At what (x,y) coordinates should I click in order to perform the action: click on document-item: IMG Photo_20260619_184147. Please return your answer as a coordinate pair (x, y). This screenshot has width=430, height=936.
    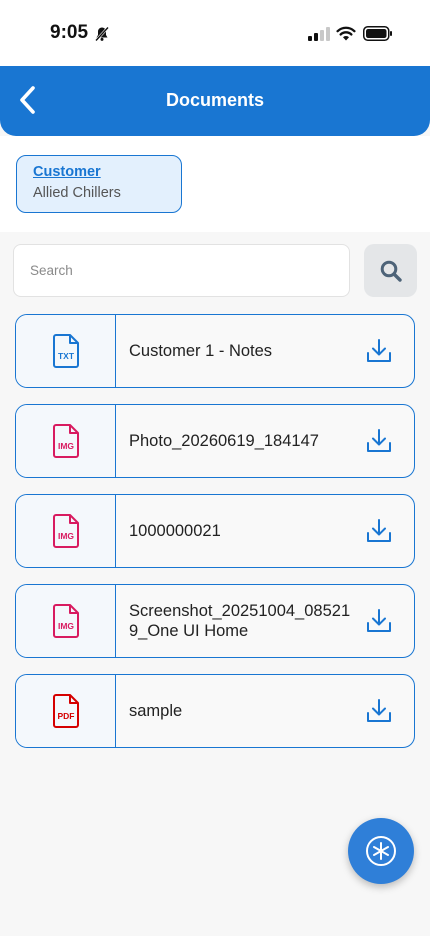
    Looking at the image, I should click on (215, 441).